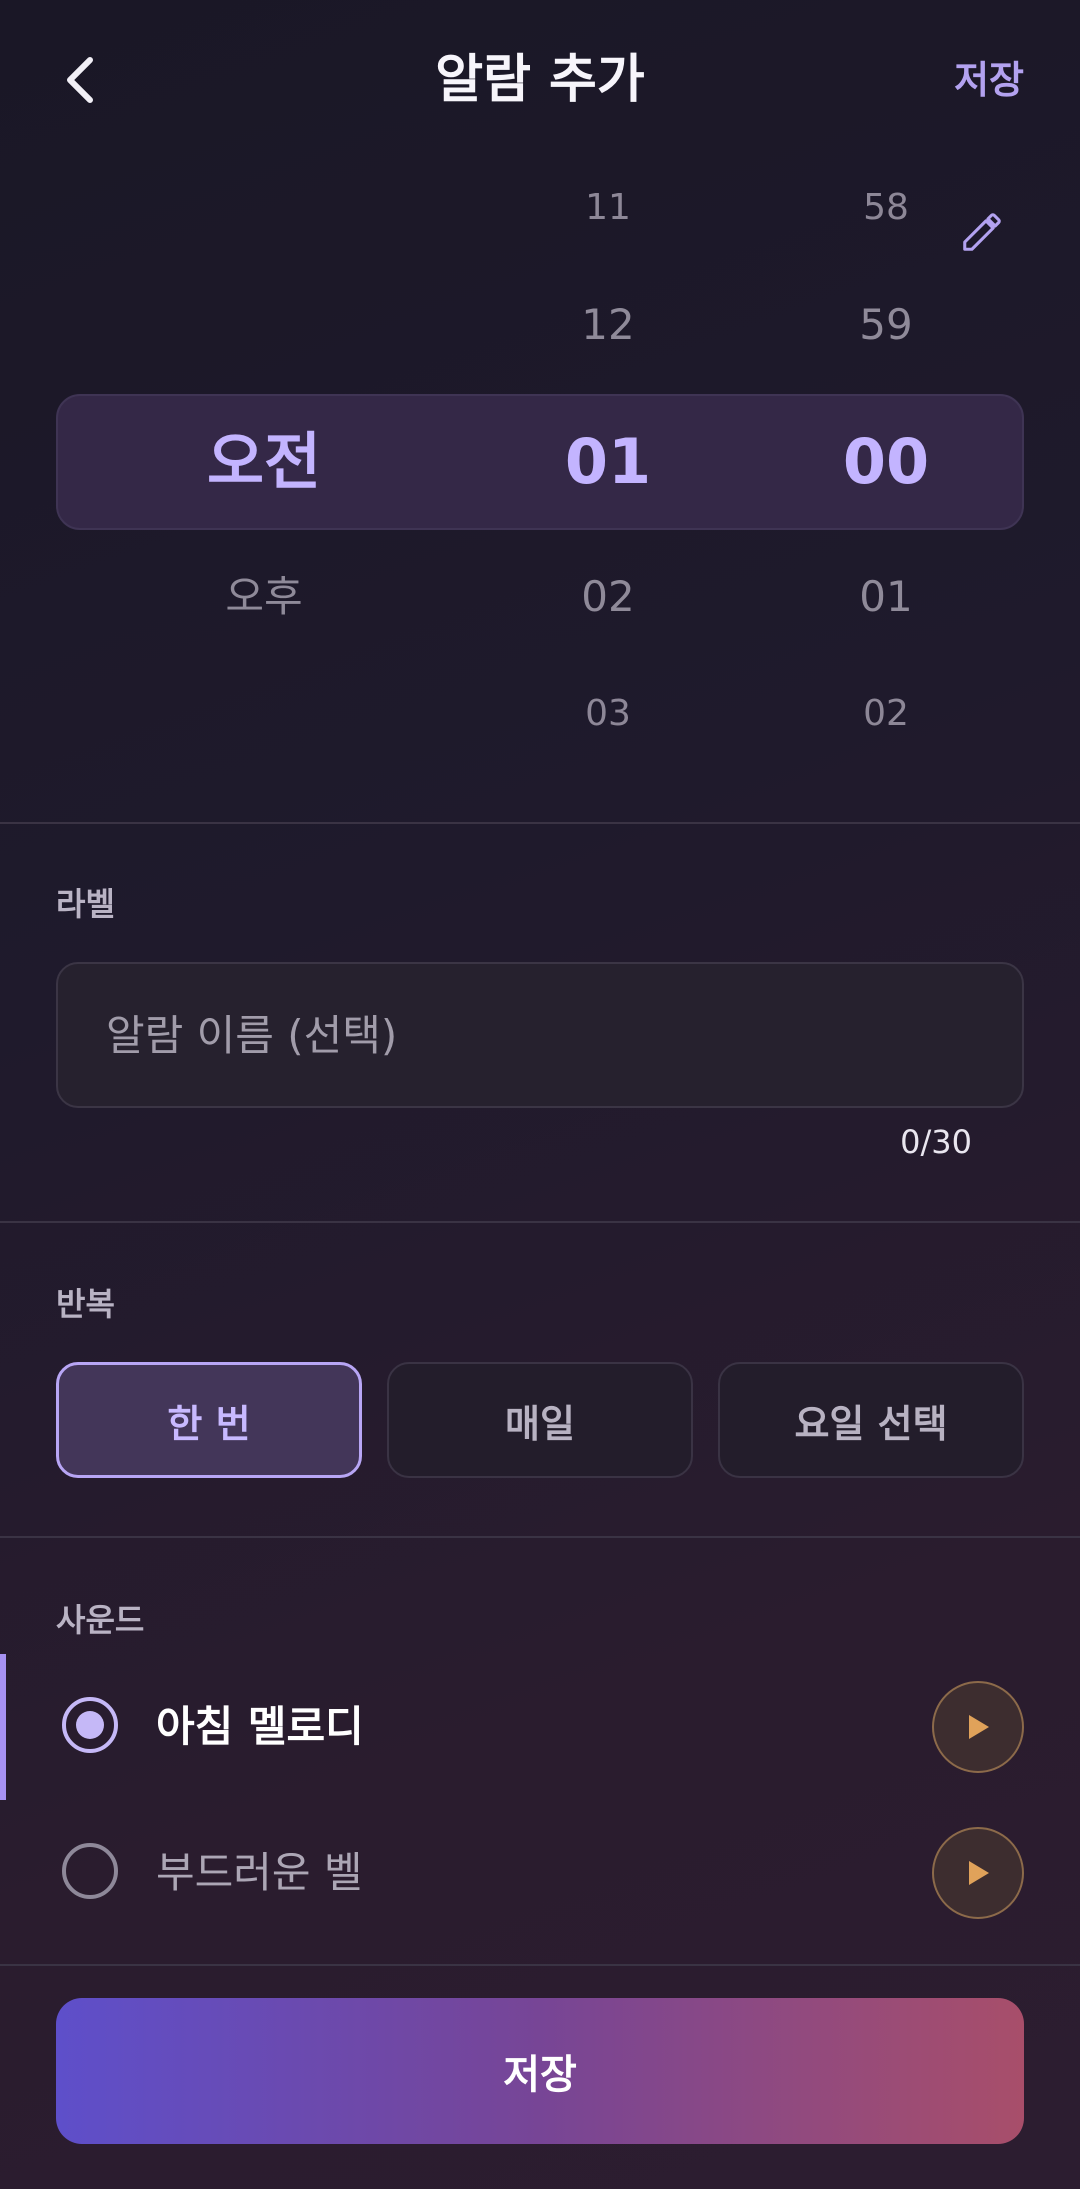 This screenshot has height=2189, width=1080. I want to click on sound-section-title: 사운드, so click(100, 1620).